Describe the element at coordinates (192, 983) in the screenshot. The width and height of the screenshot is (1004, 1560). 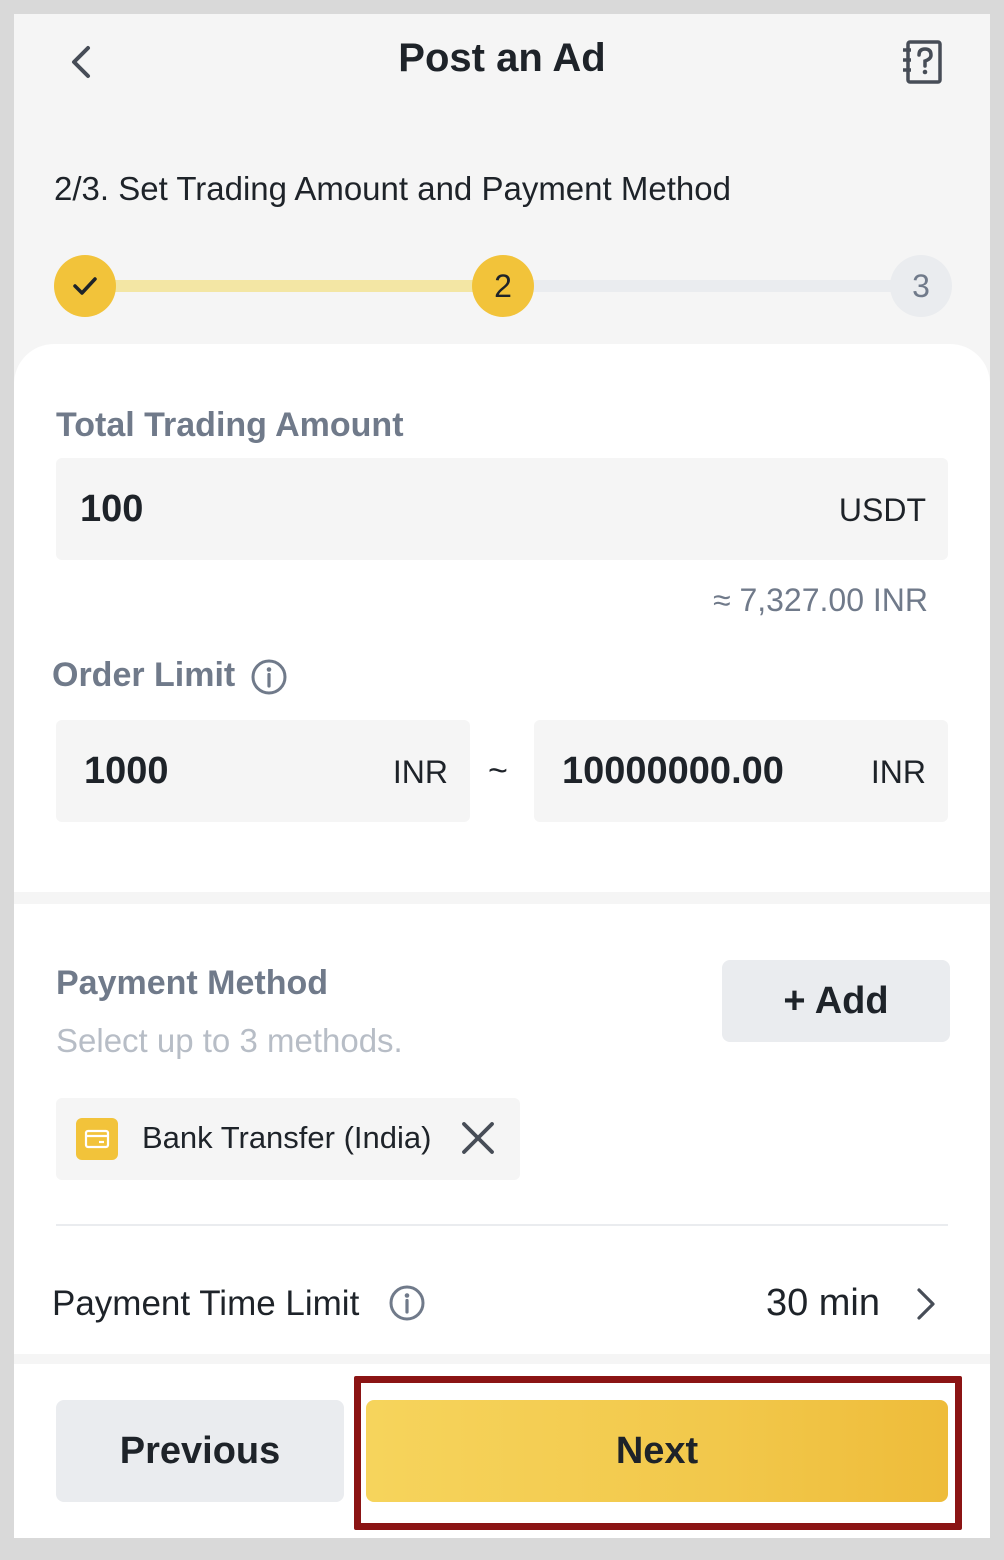
I see `payment-method-label: Payment Method` at that location.